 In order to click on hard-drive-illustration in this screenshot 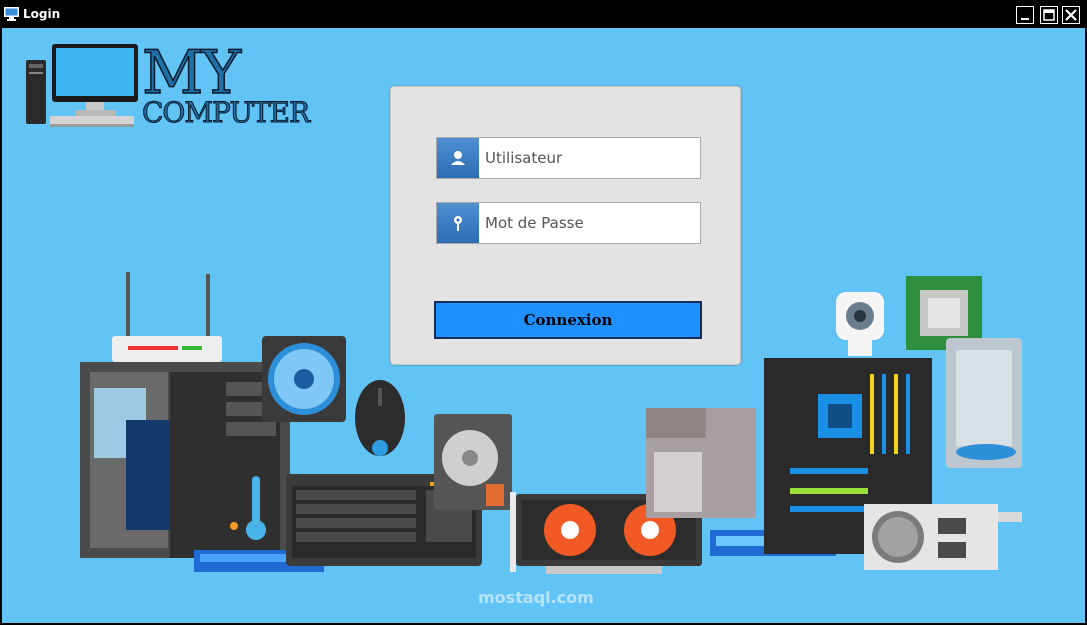, I will do `click(473, 462)`.